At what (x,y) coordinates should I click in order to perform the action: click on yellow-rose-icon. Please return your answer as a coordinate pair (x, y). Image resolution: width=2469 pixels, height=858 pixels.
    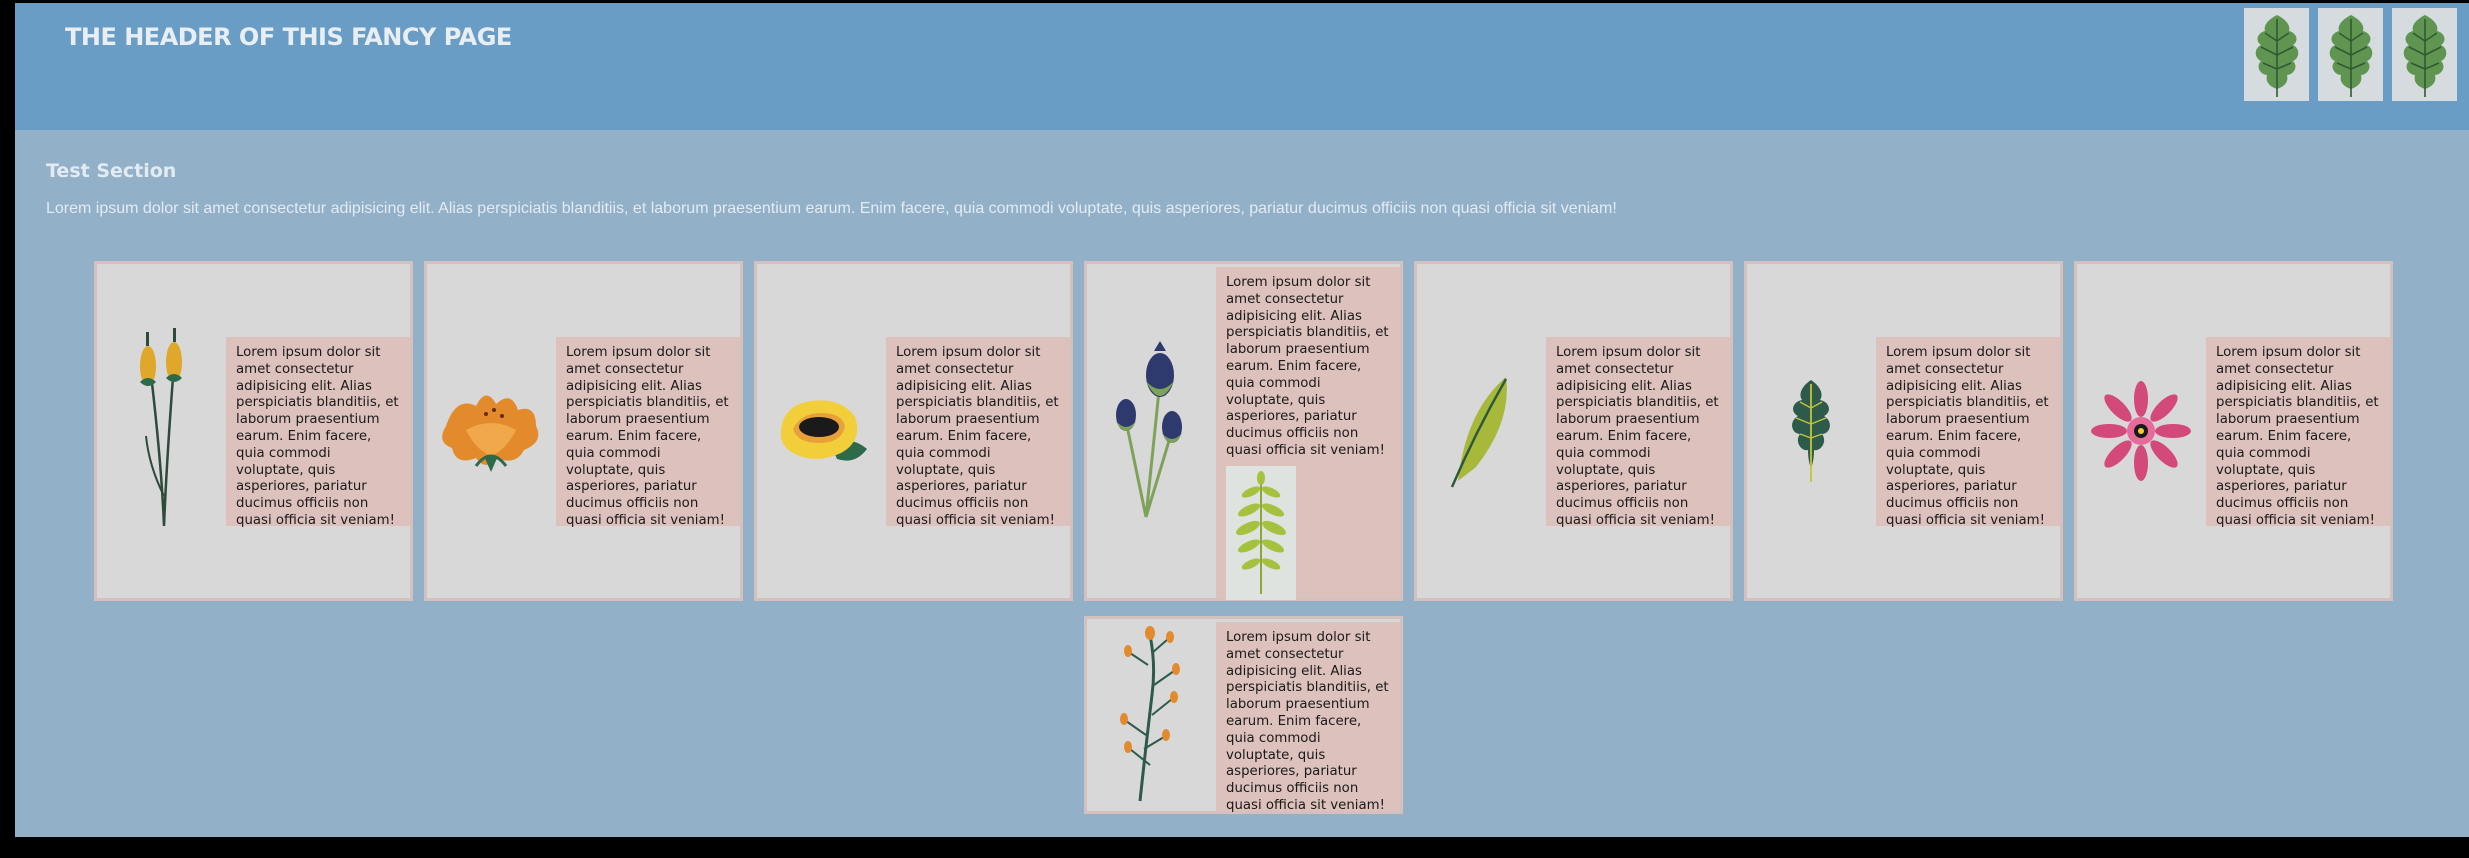
    Looking at the image, I should click on (821, 431).